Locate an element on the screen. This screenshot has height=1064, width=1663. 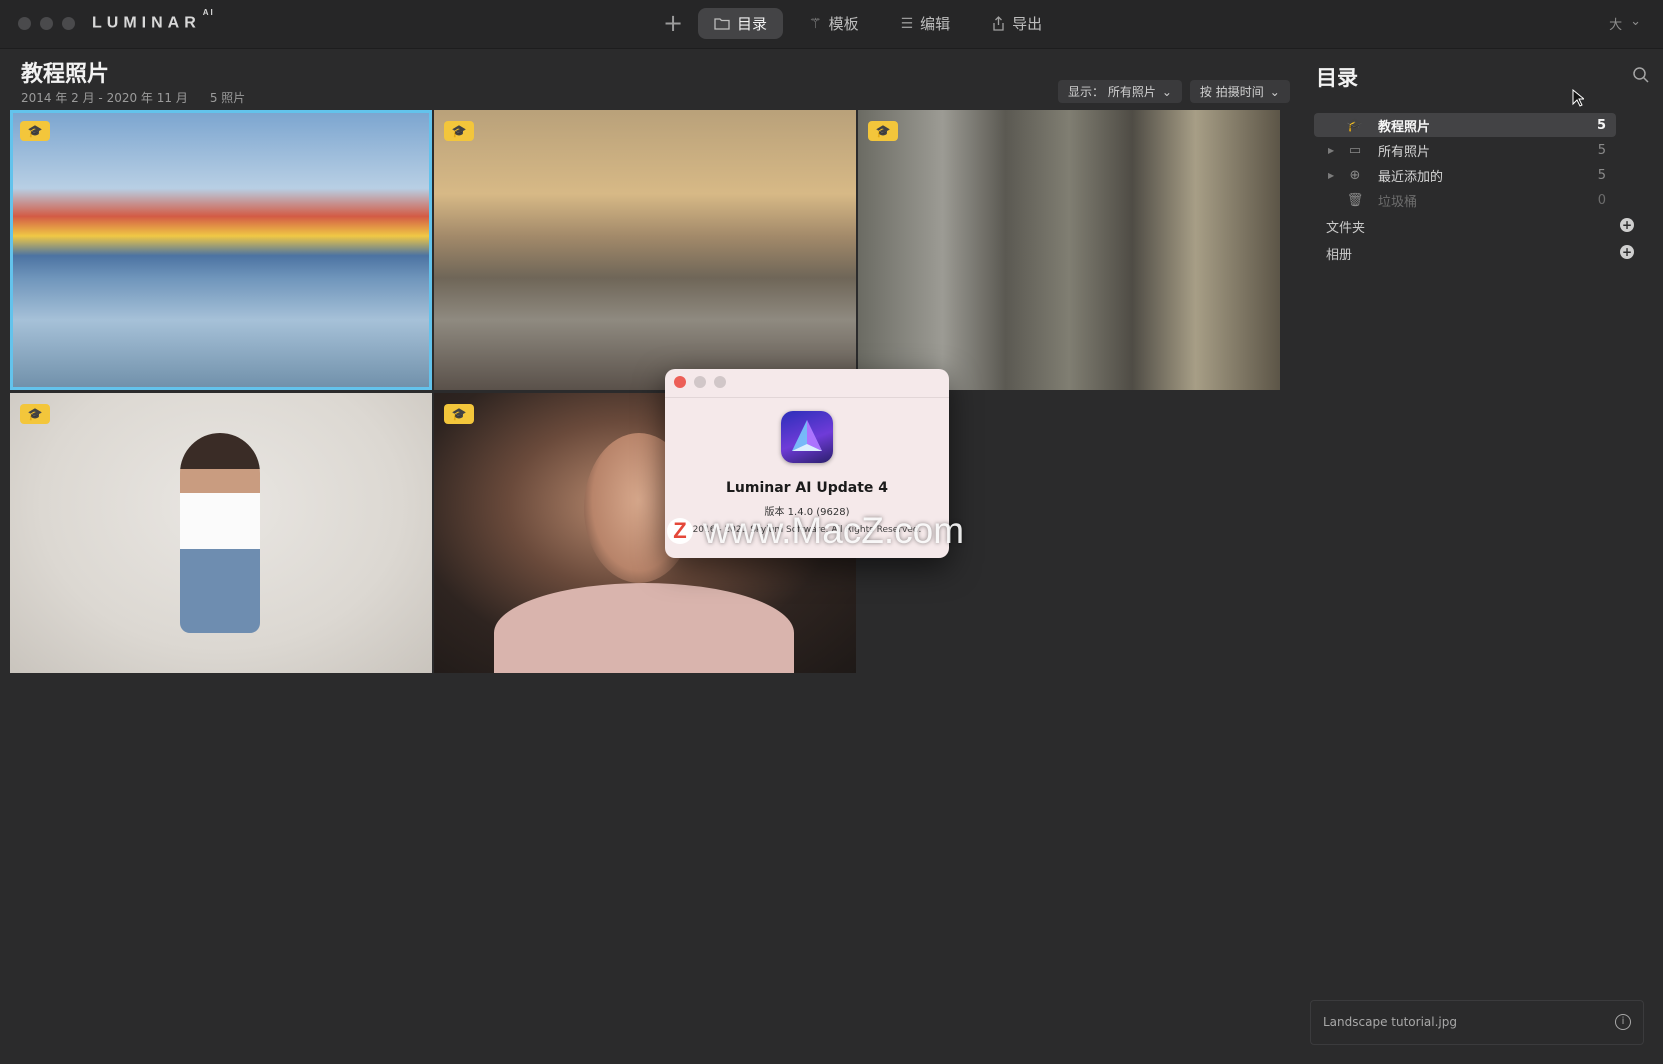
mouse-cursor-icon is located at coordinates (1578, 98).